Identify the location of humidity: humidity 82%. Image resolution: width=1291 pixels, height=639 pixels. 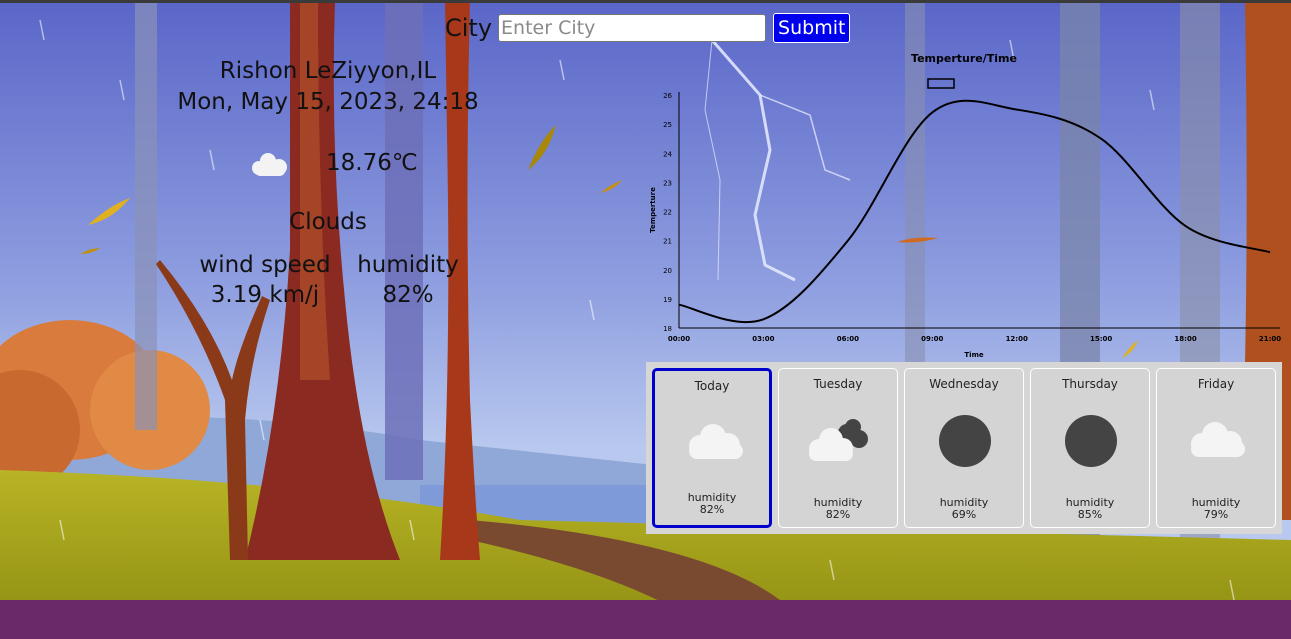
(408, 280).